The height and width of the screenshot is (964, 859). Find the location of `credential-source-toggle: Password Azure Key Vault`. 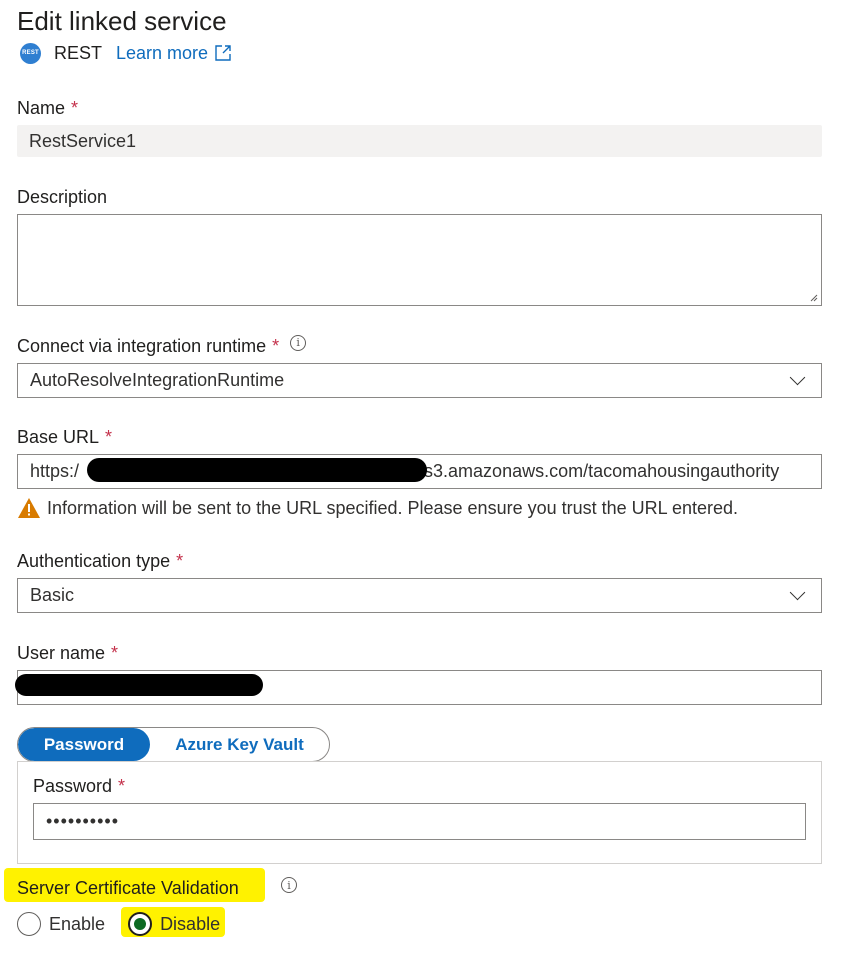

credential-source-toggle: Password Azure Key Vault is located at coordinates (173, 744).